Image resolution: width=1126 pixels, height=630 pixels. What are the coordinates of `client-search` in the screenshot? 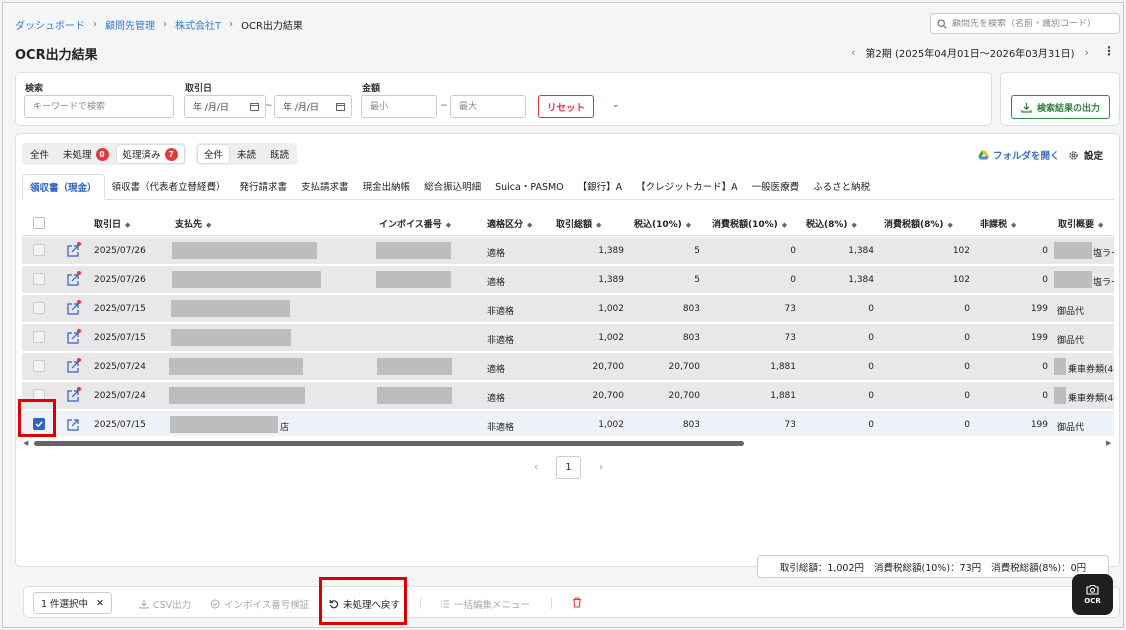 It's located at (1025, 23).